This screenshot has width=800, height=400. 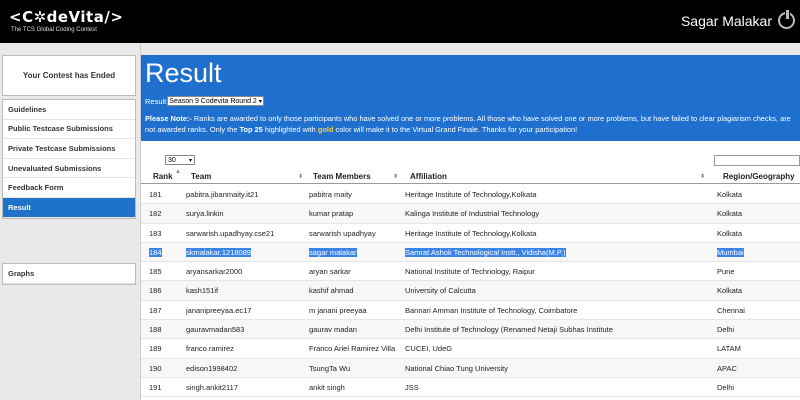 What do you see at coordinates (215, 330) in the screenshot?
I see `team-cell-text: gauravmadan583` at bounding box center [215, 330].